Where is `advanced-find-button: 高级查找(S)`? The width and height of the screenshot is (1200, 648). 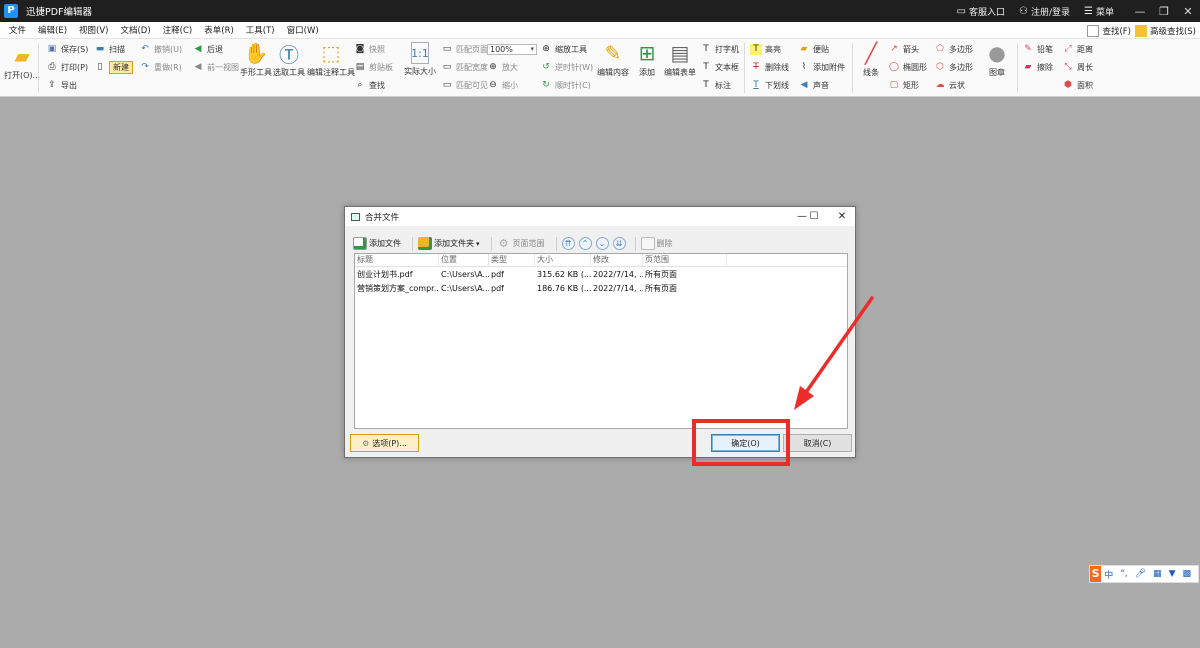
advanced-find-button: 高级查找(S) is located at coordinates (1173, 31).